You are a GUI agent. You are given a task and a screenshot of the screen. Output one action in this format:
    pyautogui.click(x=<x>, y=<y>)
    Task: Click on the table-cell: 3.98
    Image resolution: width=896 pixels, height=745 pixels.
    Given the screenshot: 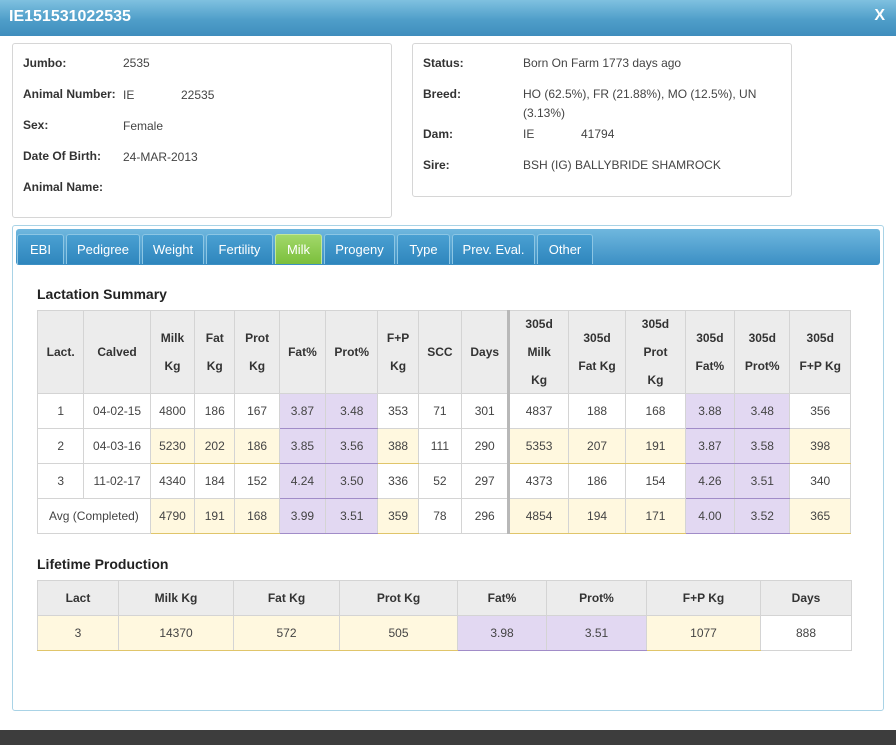 What is the action you would take?
    pyautogui.click(x=502, y=633)
    